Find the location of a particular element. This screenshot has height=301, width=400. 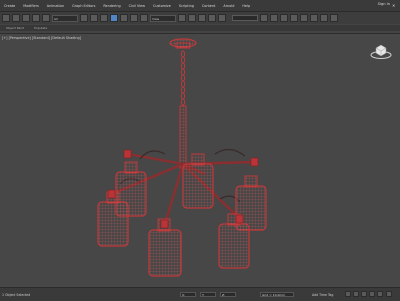

zoom-extents-button is located at coordinates (389, 294).